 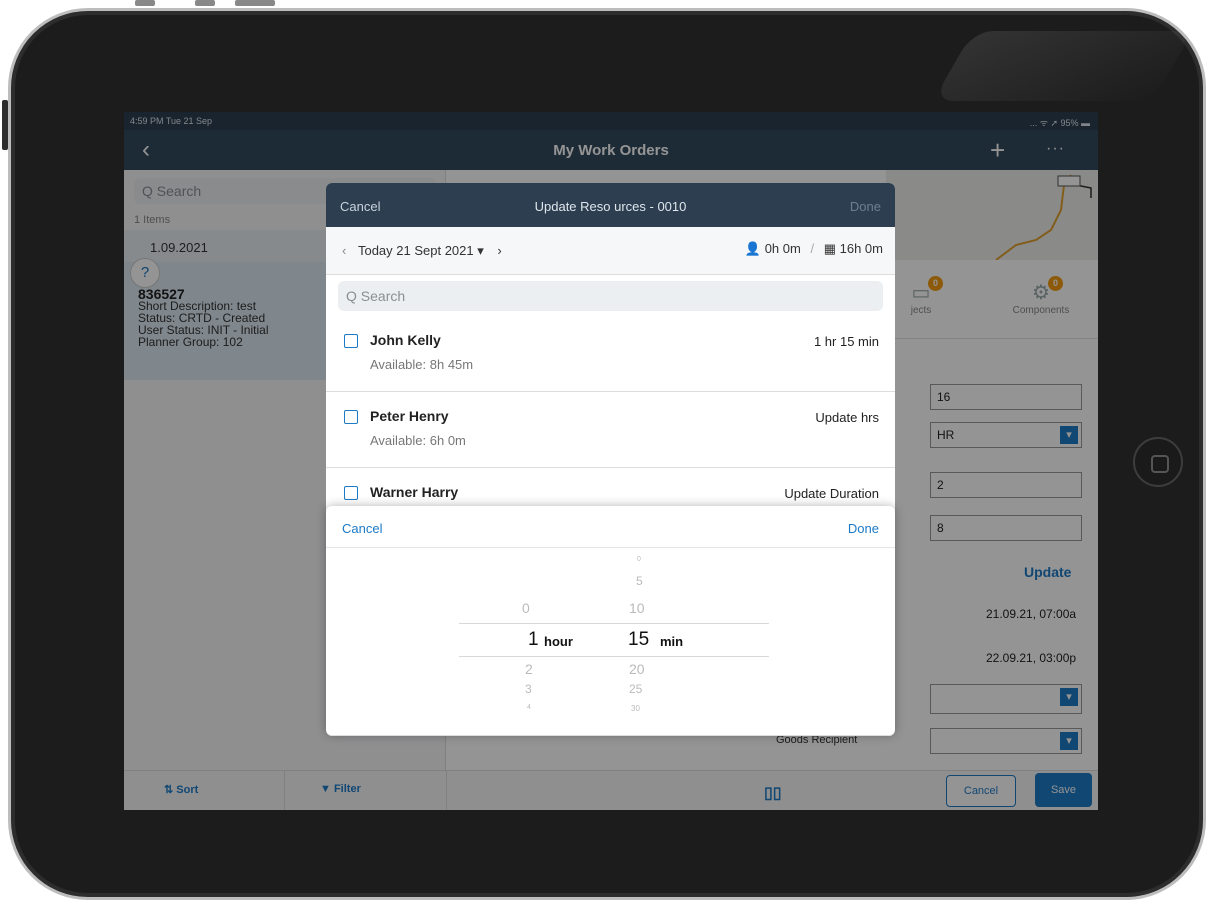 What do you see at coordinates (422, 364) in the screenshot?
I see `resource-availability: Available: 8h 45m` at bounding box center [422, 364].